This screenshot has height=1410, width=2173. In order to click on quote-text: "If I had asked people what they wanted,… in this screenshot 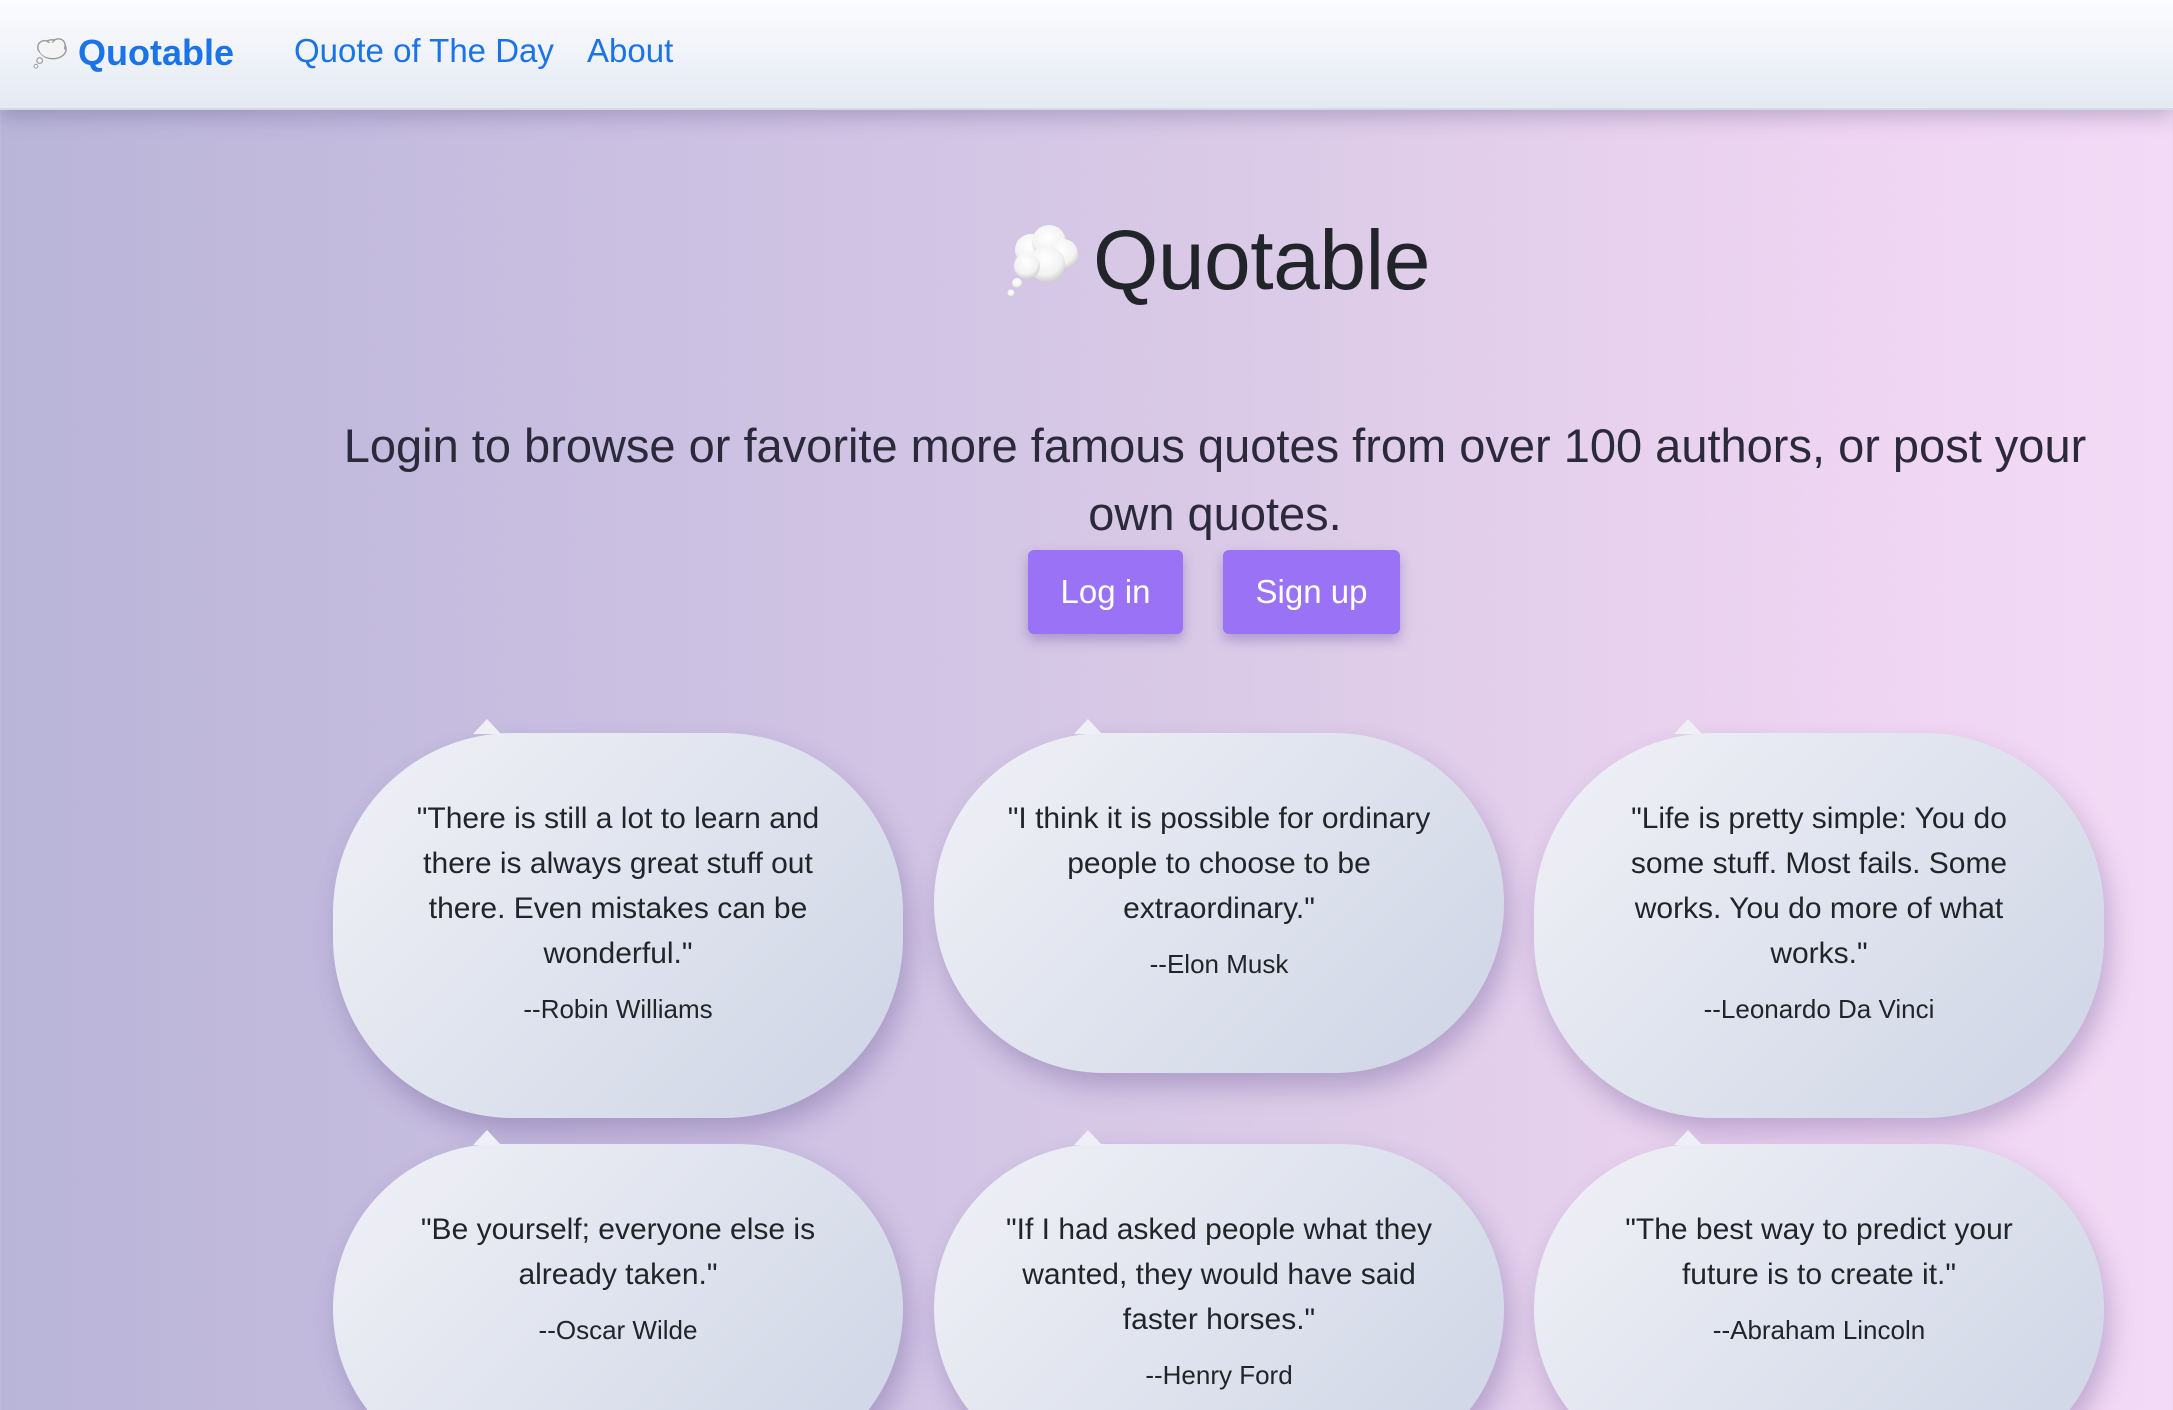, I will do `click(1219, 1274)`.